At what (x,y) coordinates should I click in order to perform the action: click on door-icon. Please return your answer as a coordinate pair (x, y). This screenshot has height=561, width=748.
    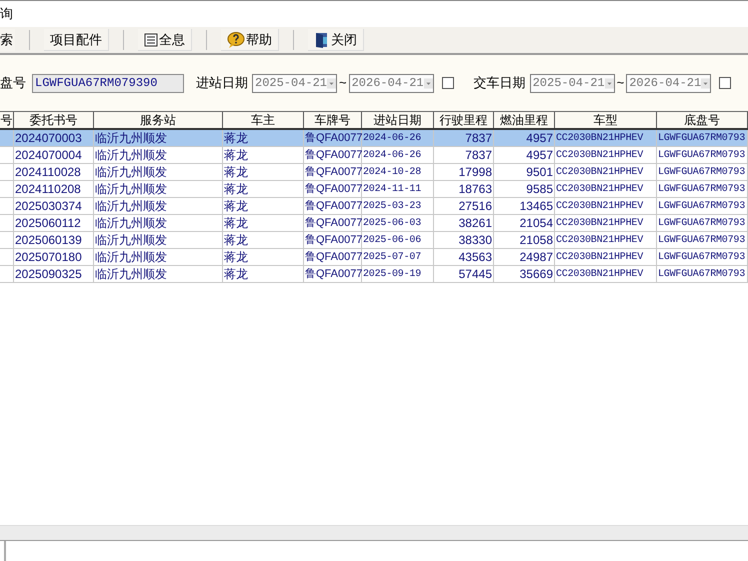
    Looking at the image, I should click on (322, 40).